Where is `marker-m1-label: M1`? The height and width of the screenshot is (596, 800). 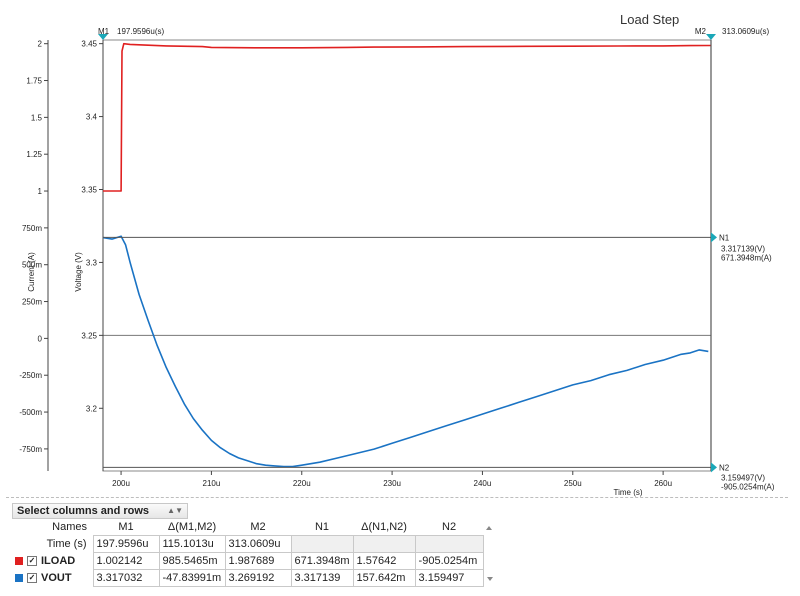
marker-m1-label: M1 is located at coordinates (104, 31).